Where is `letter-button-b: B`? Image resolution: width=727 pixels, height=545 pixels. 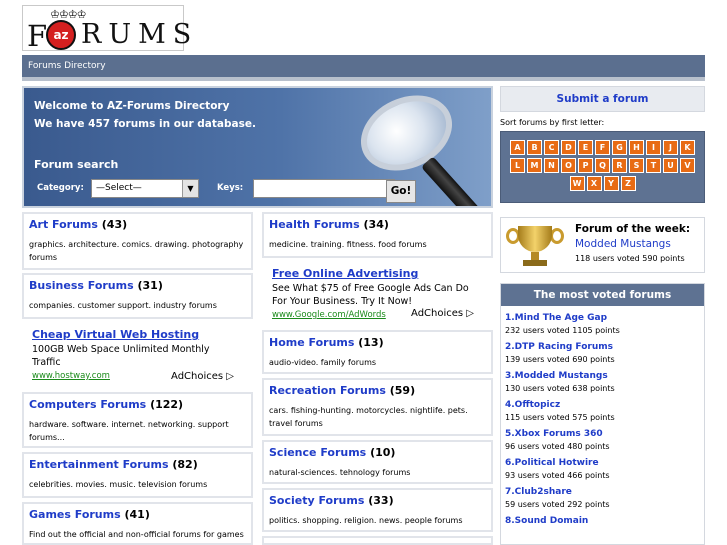
letter-button-b: B is located at coordinates (534, 147).